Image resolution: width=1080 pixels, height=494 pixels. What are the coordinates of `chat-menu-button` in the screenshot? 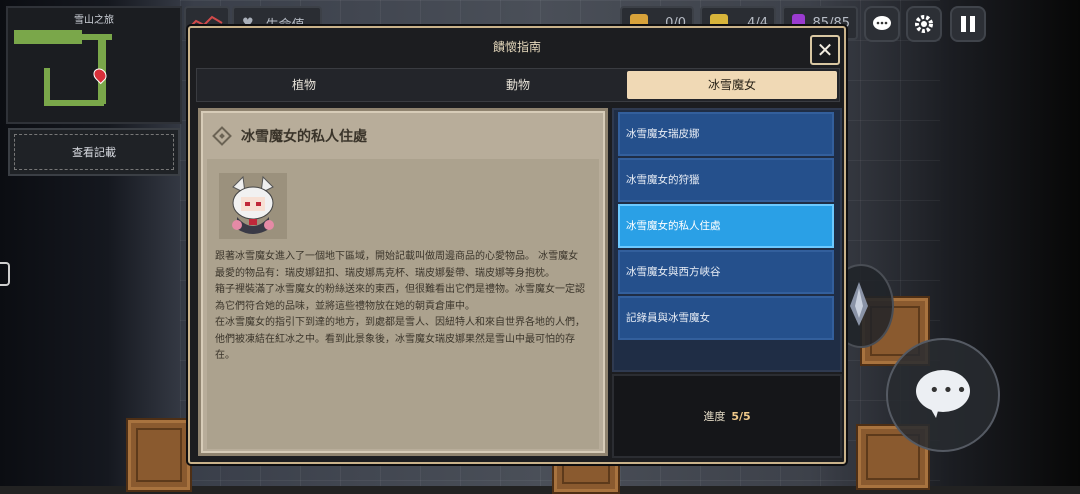 It's located at (882, 24).